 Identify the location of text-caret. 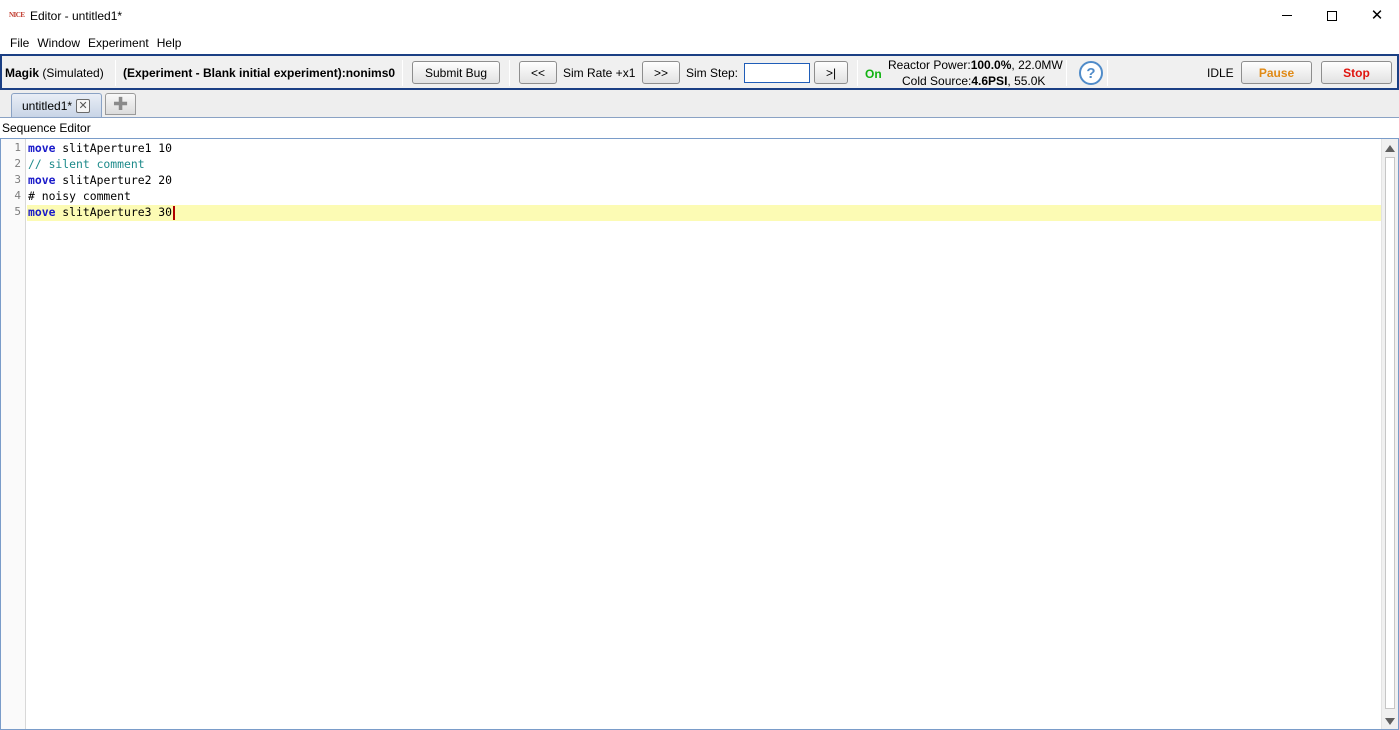
(174, 212).